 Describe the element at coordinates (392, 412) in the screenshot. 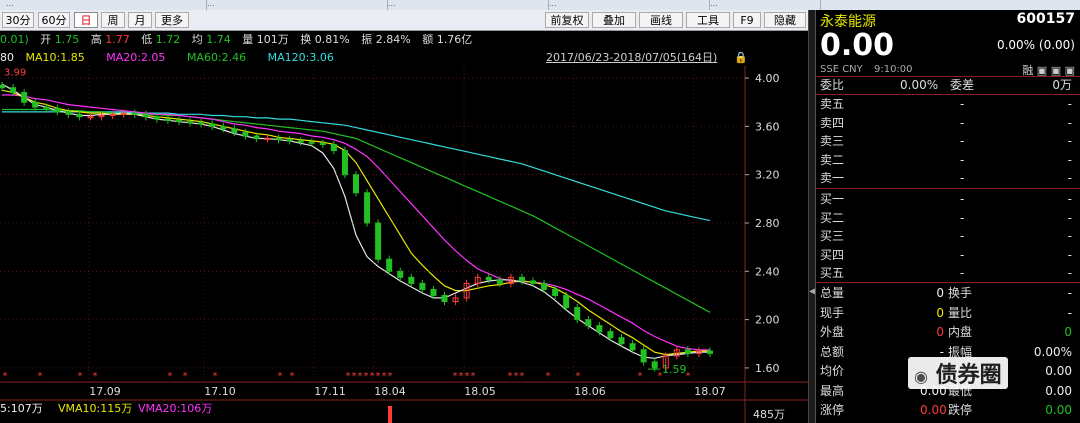

I see `volume-panel: 5:107万 VMA10:115万 VMA20:106万 485万` at that location.